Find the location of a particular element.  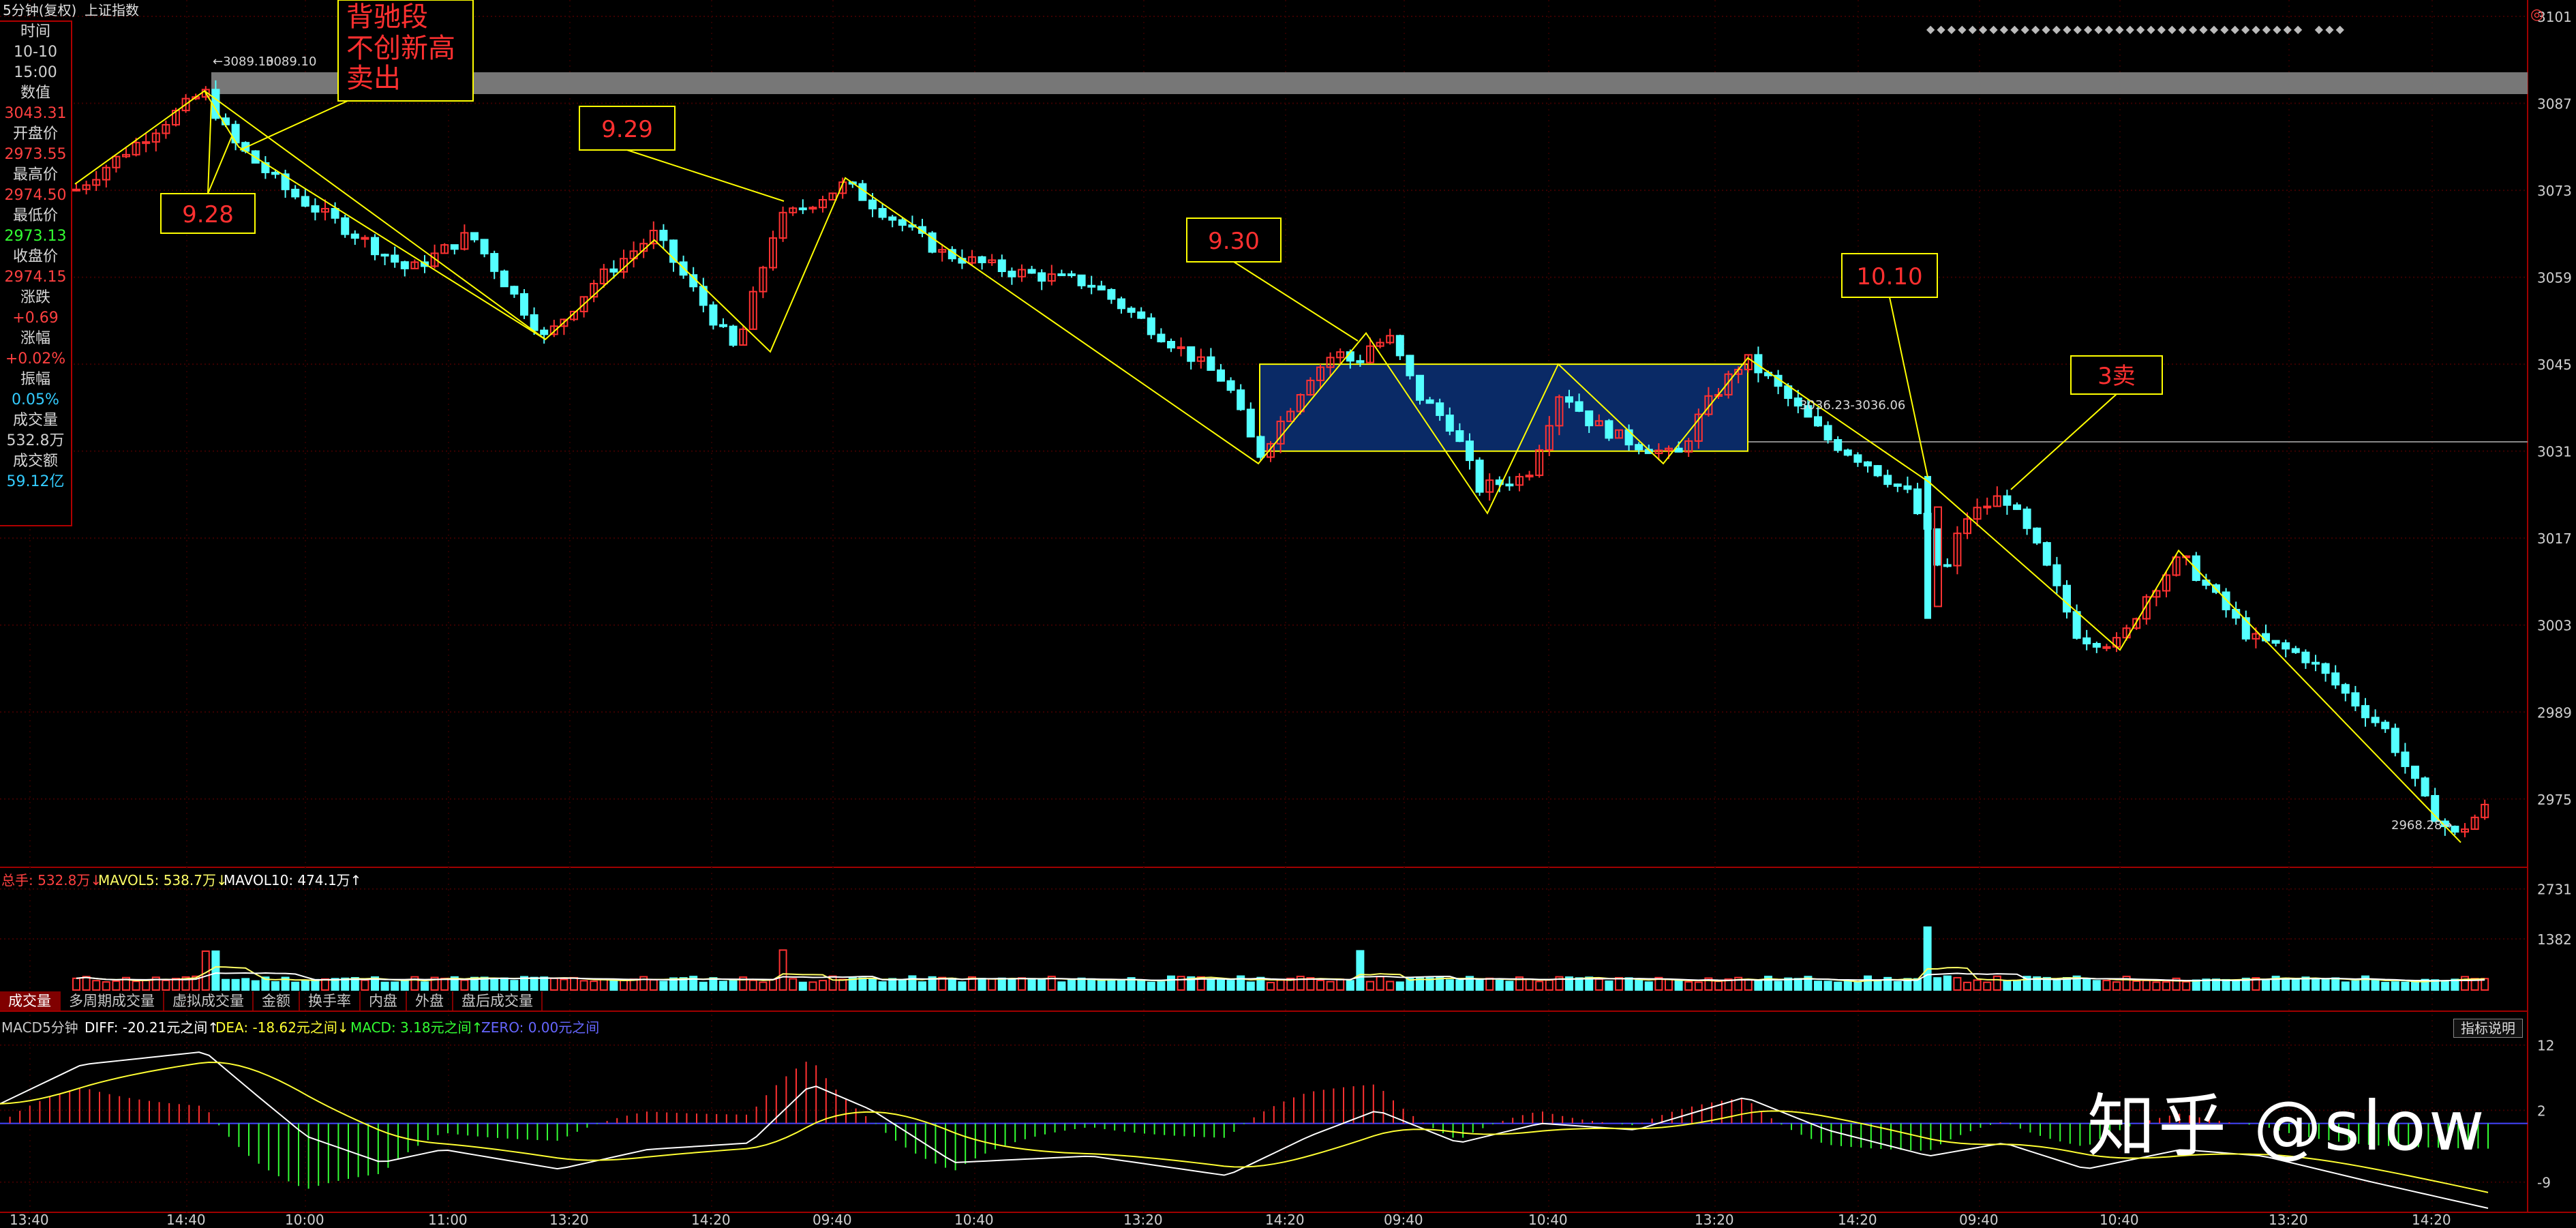

tab-turnover: 换手率 is located at coordinates (330, 1001).